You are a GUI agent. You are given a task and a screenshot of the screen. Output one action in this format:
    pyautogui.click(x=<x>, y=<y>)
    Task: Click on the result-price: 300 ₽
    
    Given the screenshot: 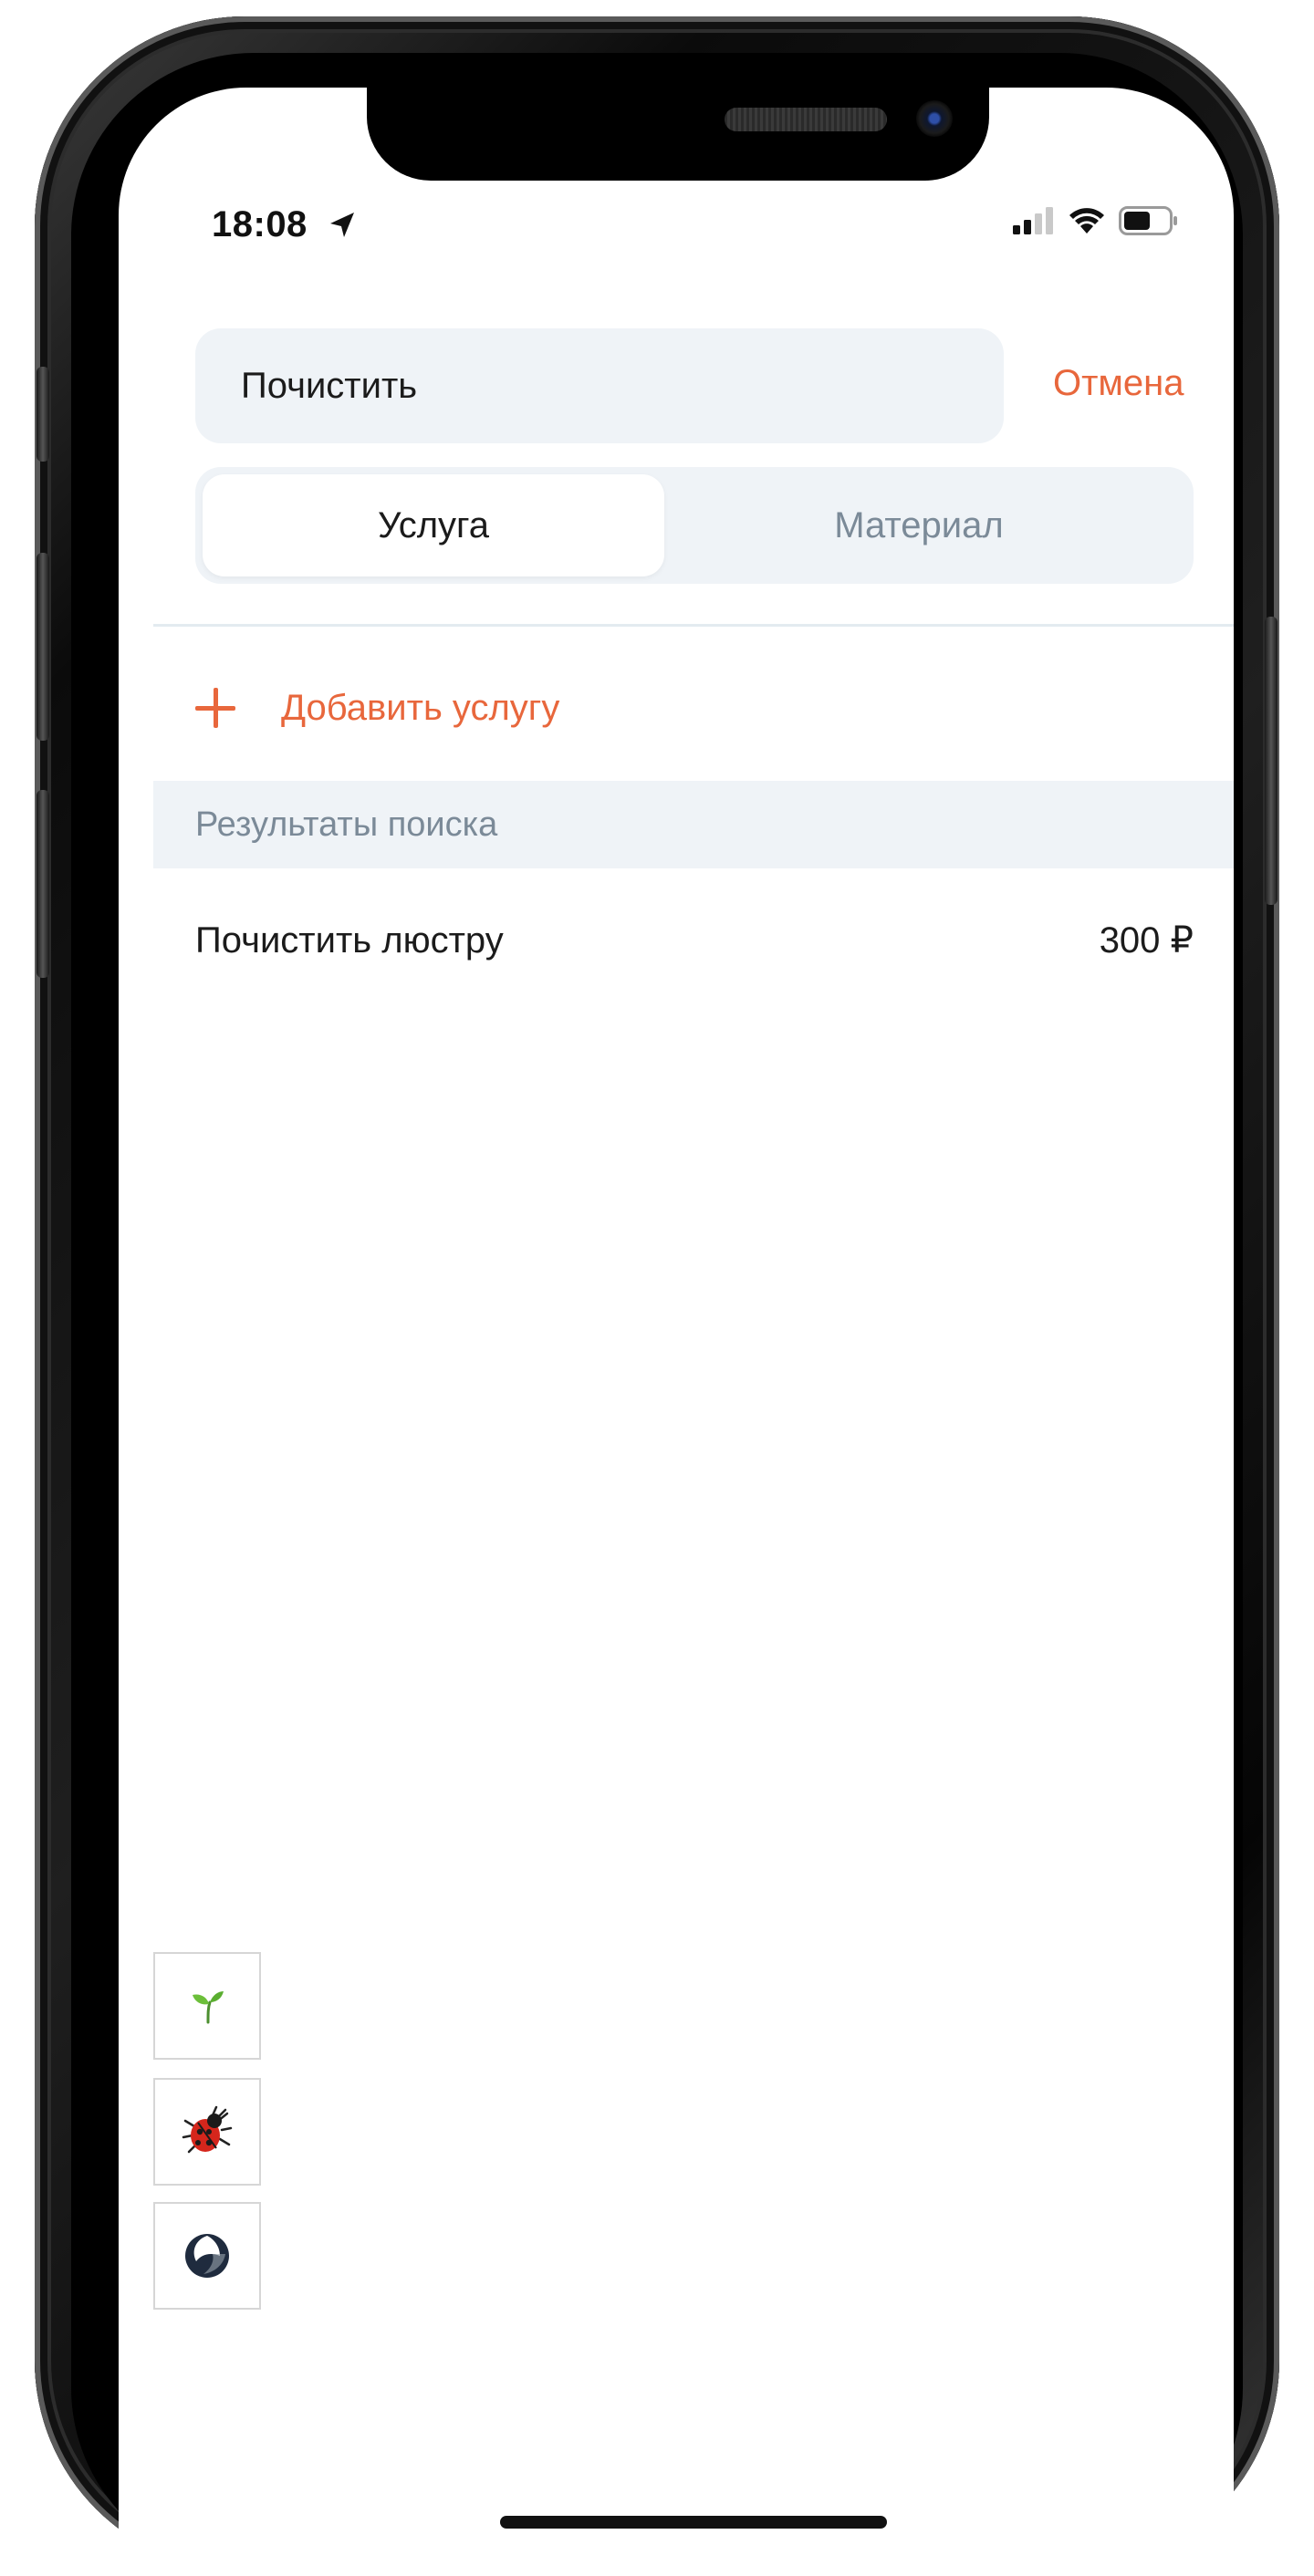 What is the action you would take?
    pyautogui.click(x=1146, y=940)
    